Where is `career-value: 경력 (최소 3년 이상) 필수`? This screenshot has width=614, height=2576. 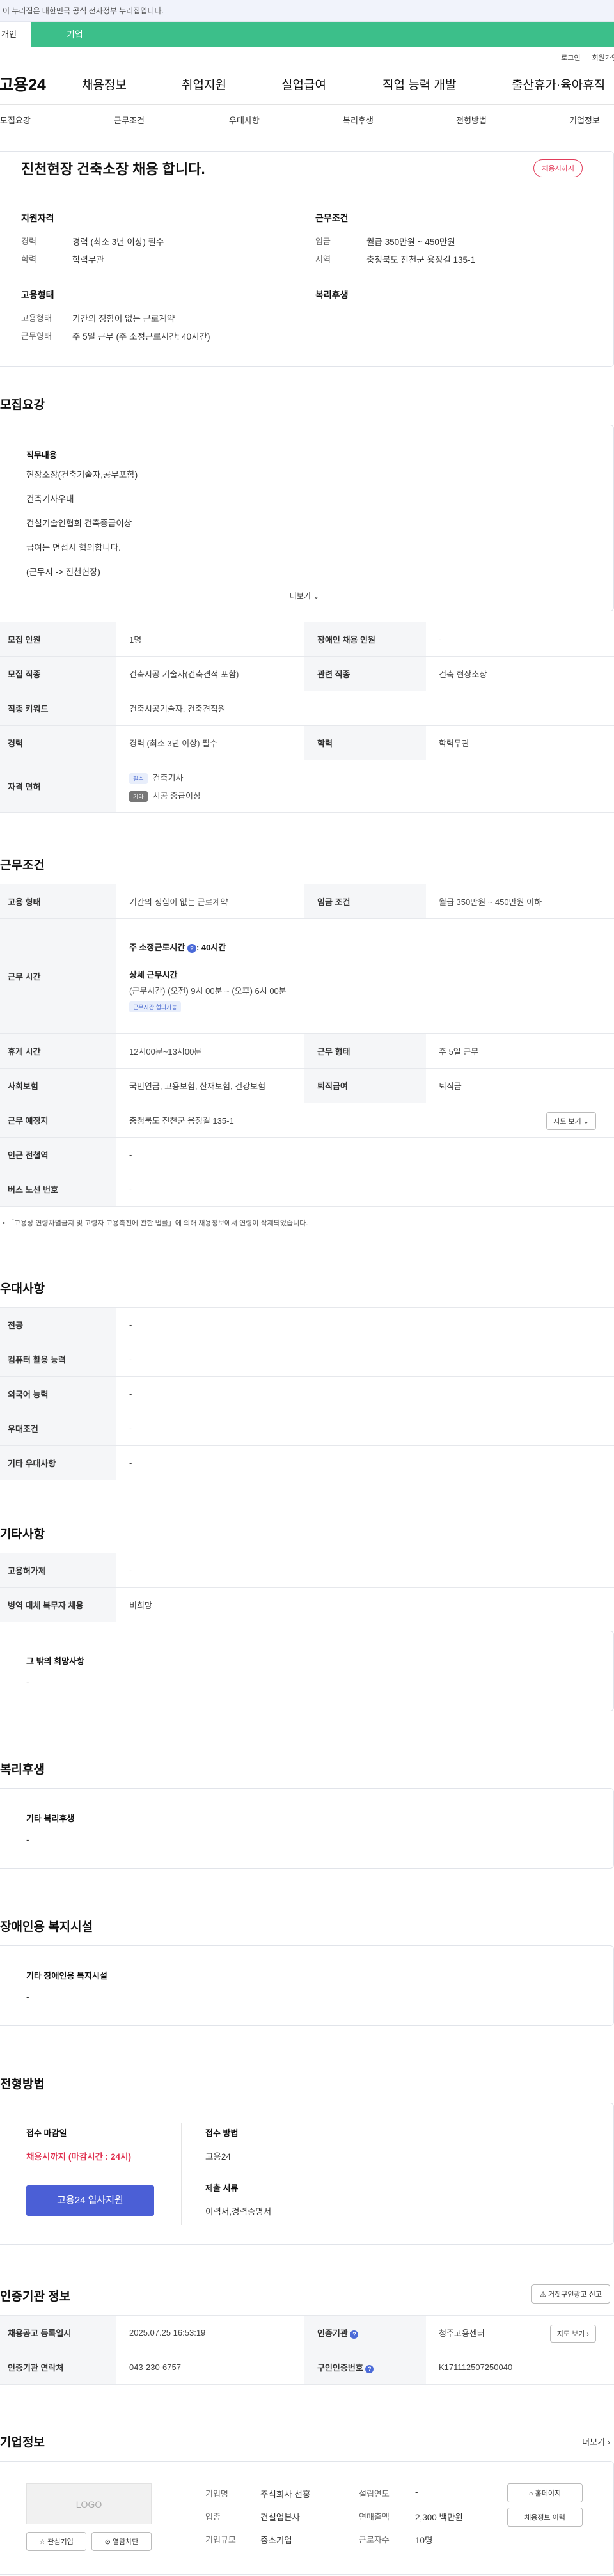
career-value: 경력 (최소 3년 이상) 필수 is located at coordinates (118, 242).